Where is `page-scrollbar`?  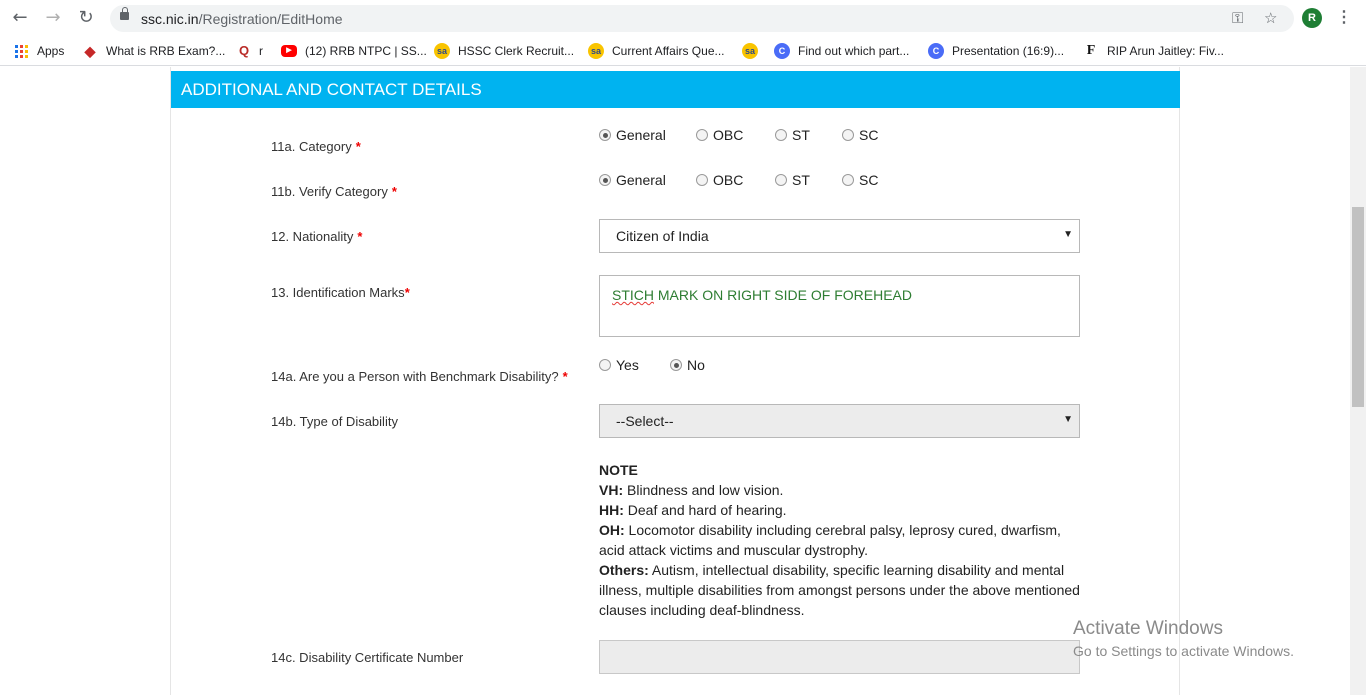
page-scrollbar is located at coordinates (1358, 381).